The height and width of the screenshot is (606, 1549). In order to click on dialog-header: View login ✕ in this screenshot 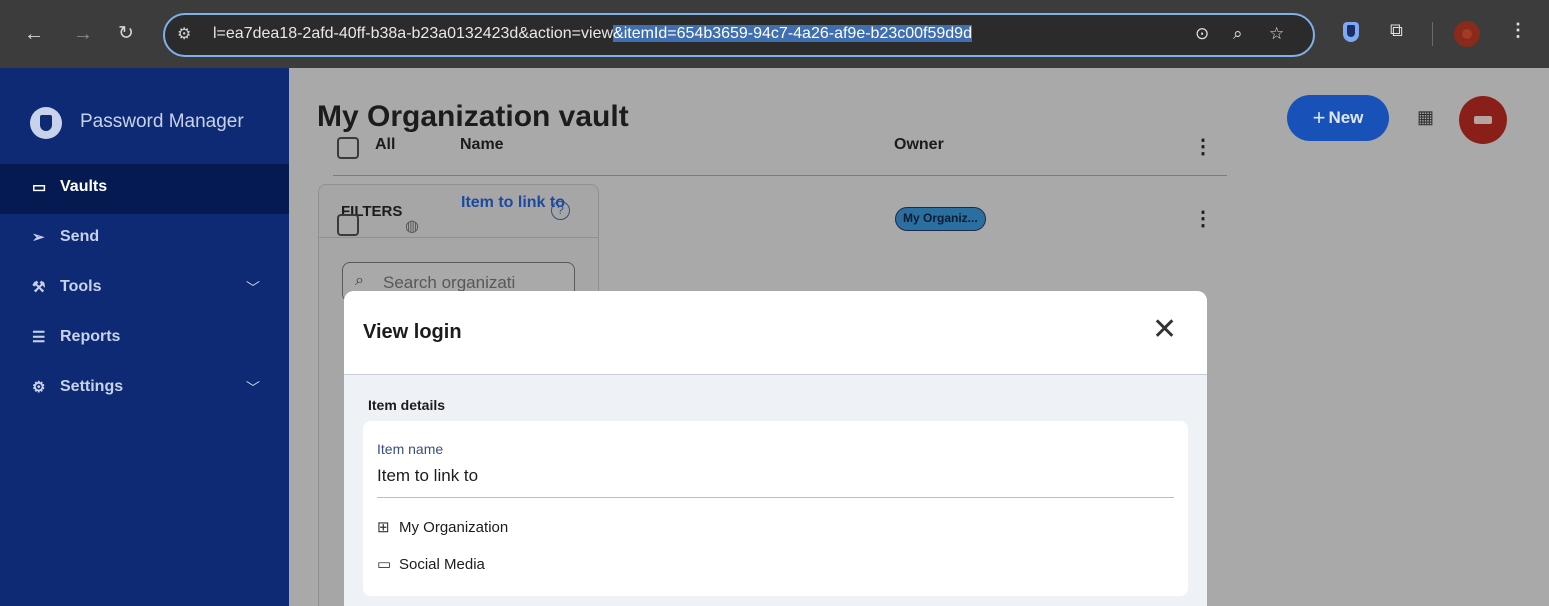, I will do `click(775, 333)`.